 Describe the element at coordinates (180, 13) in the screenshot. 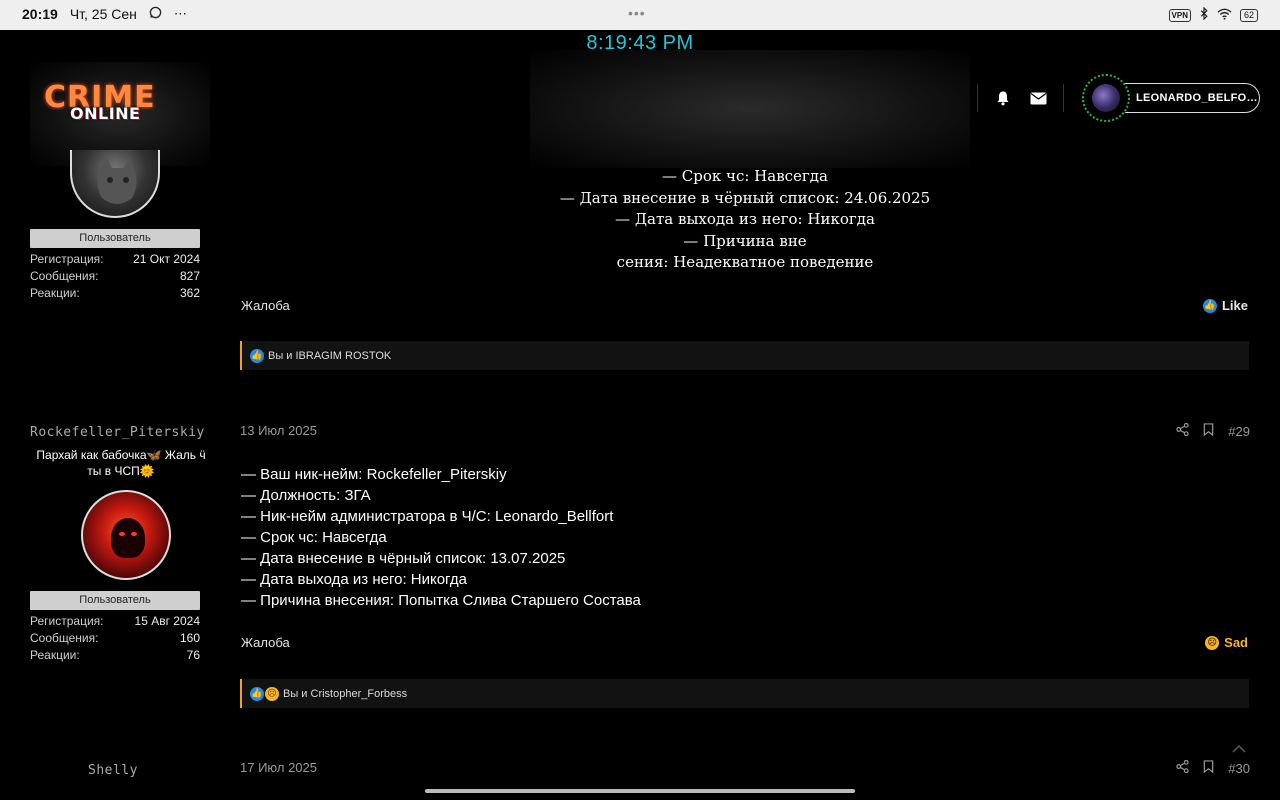

I see `more-dots-icon: ⋯` at that location.